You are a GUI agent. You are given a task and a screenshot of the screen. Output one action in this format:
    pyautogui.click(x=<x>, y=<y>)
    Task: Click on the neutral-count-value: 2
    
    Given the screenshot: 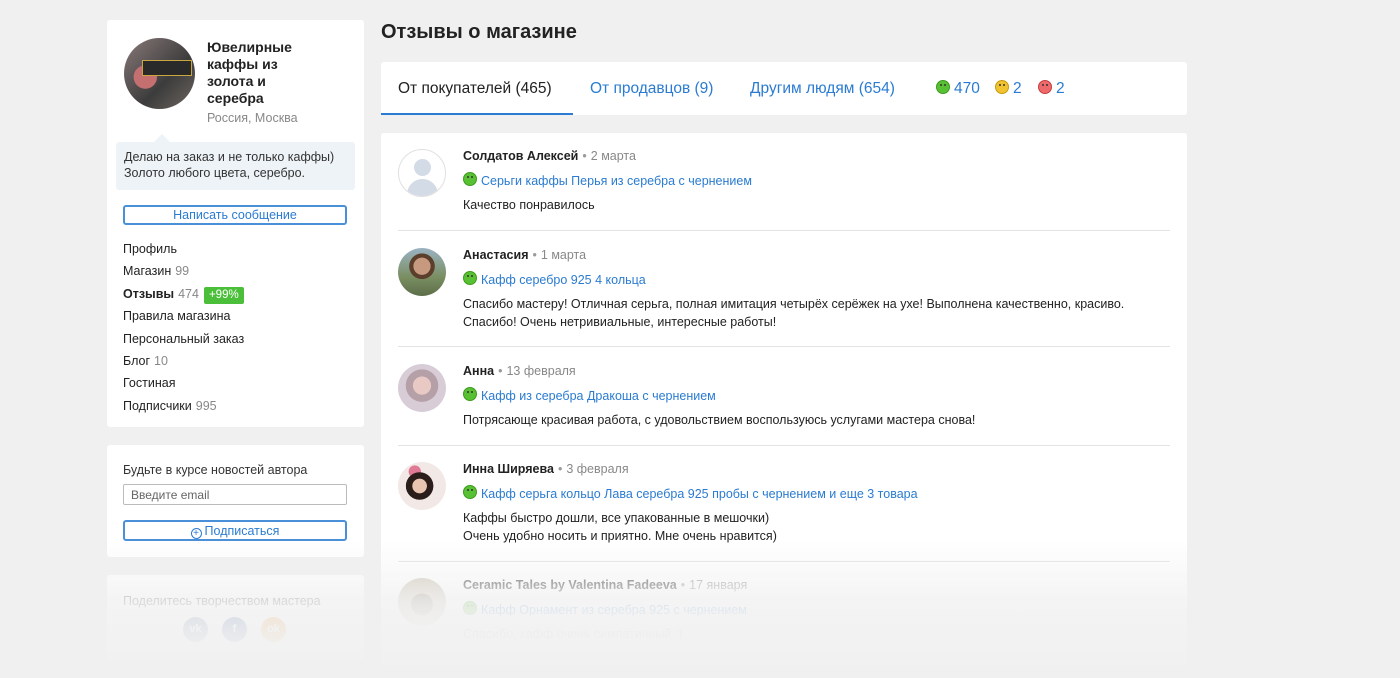 What is the action you would take?
    pyautogui.click(x=1017, y=88)
    